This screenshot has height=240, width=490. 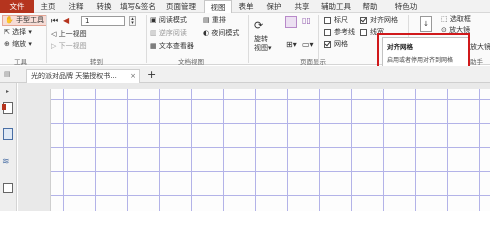 I want to click on zoom-icon: ⊕, so click(x=7, y=44).